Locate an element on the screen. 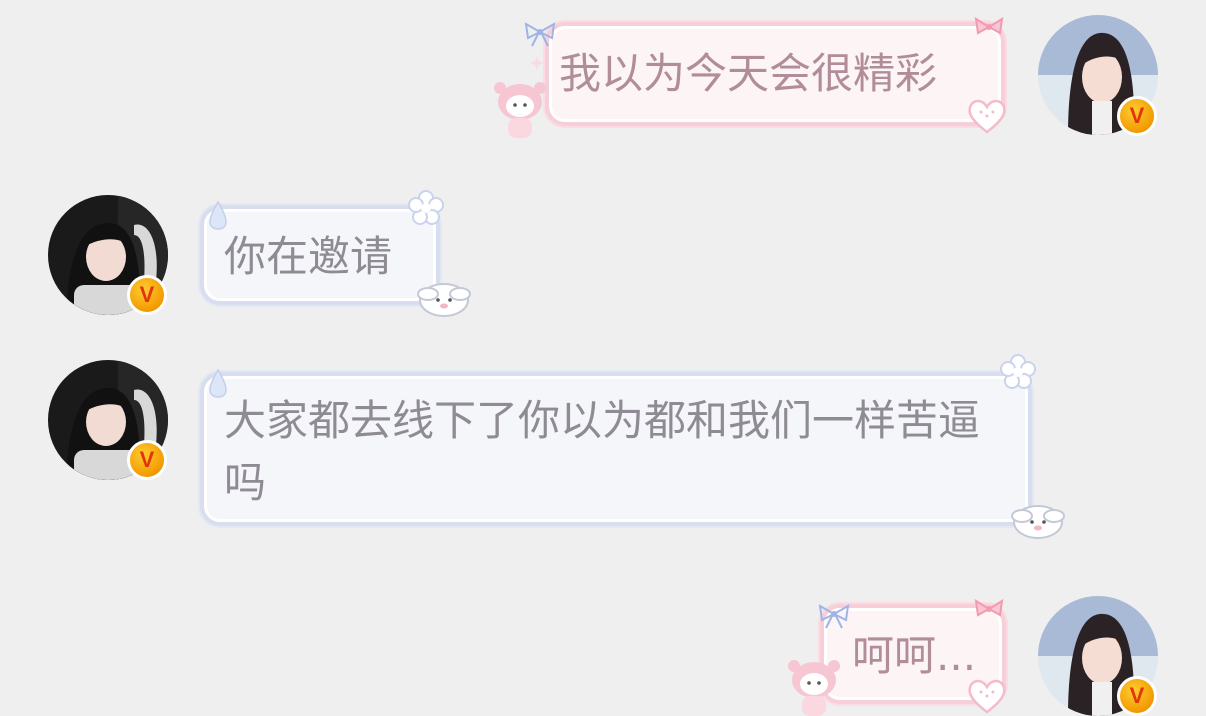 The image size is (1206, 716). message-bubble: 你在邀请 is located at coordinates (320, 255).